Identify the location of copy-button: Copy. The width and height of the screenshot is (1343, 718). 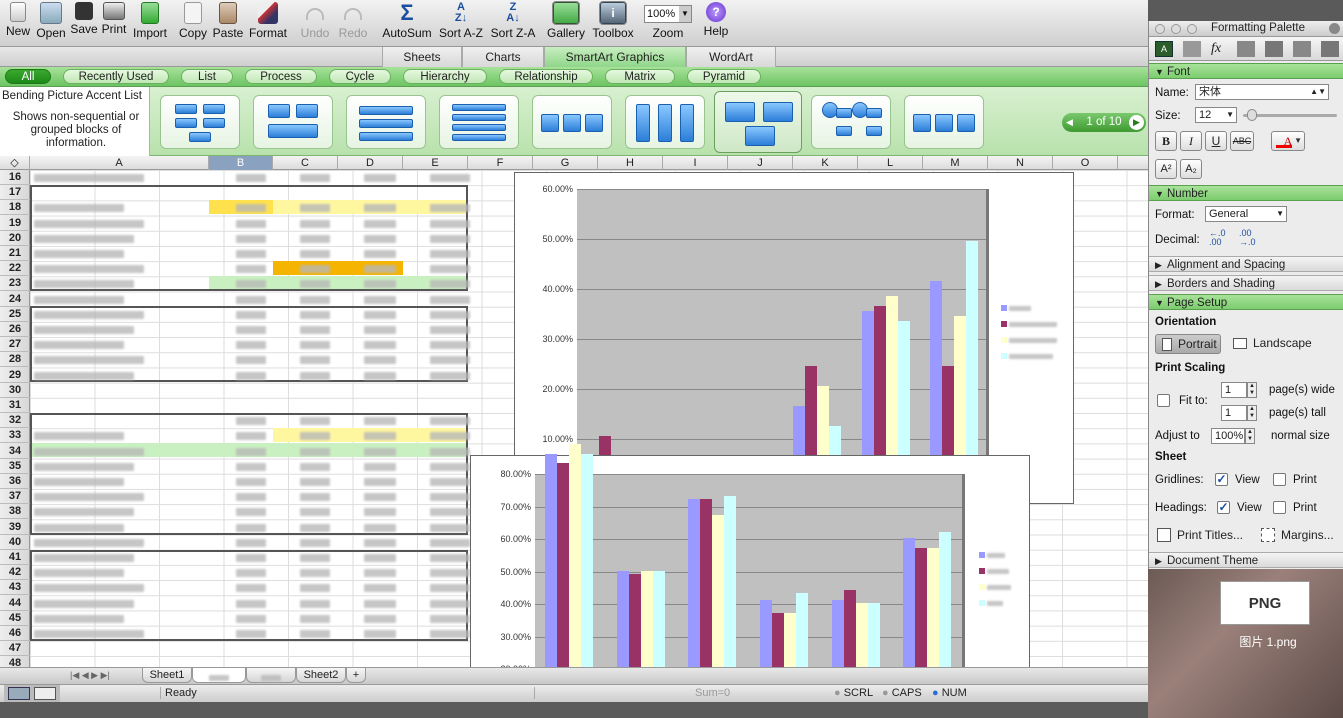
(193, 21).